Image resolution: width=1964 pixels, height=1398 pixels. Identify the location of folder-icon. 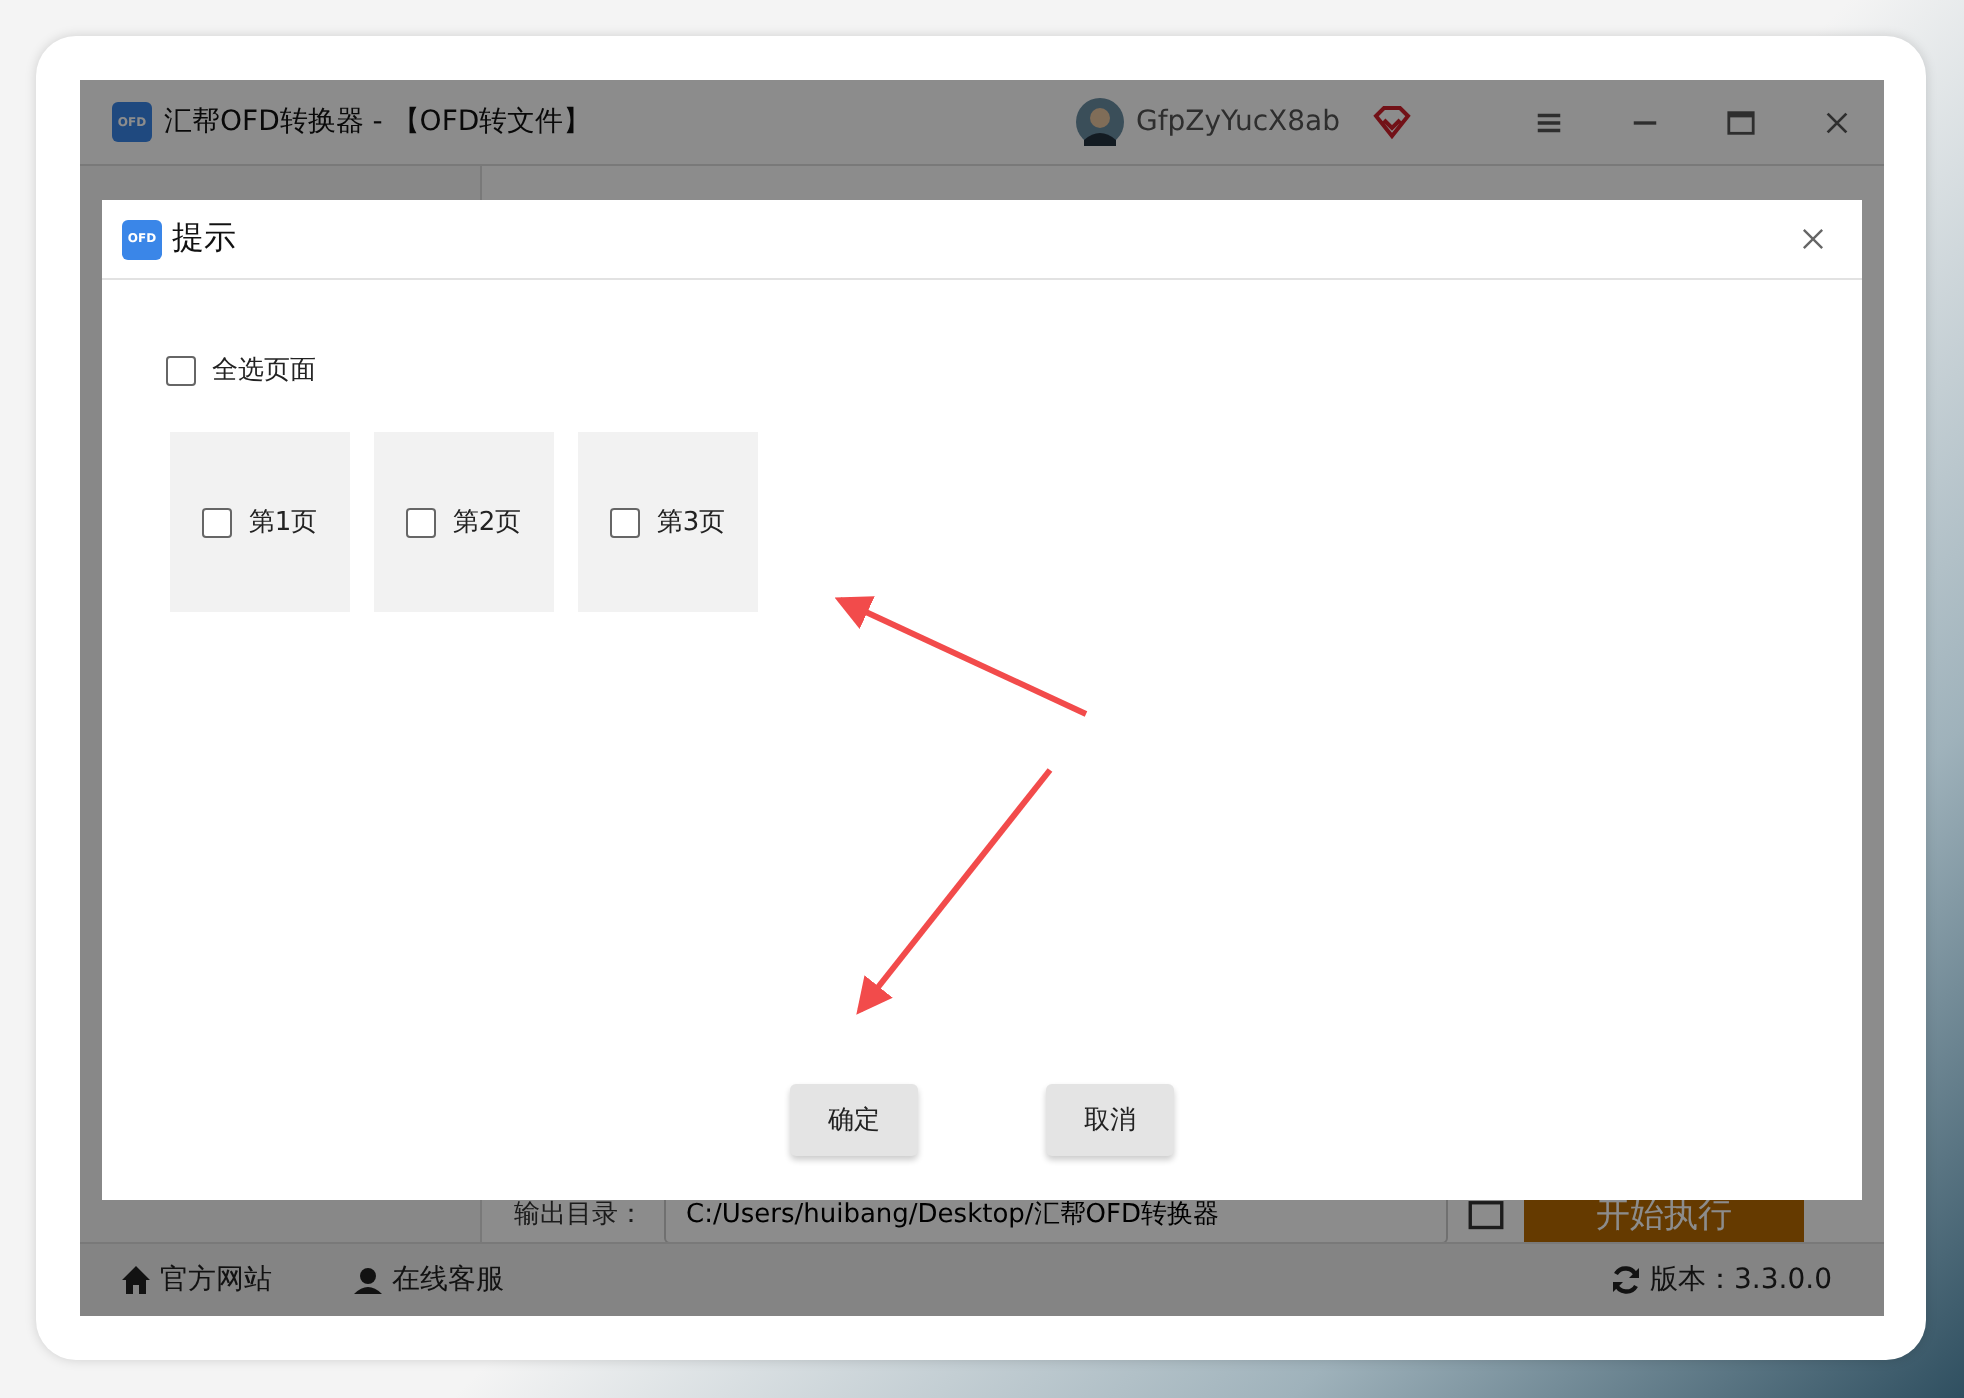
(1486, 1214).